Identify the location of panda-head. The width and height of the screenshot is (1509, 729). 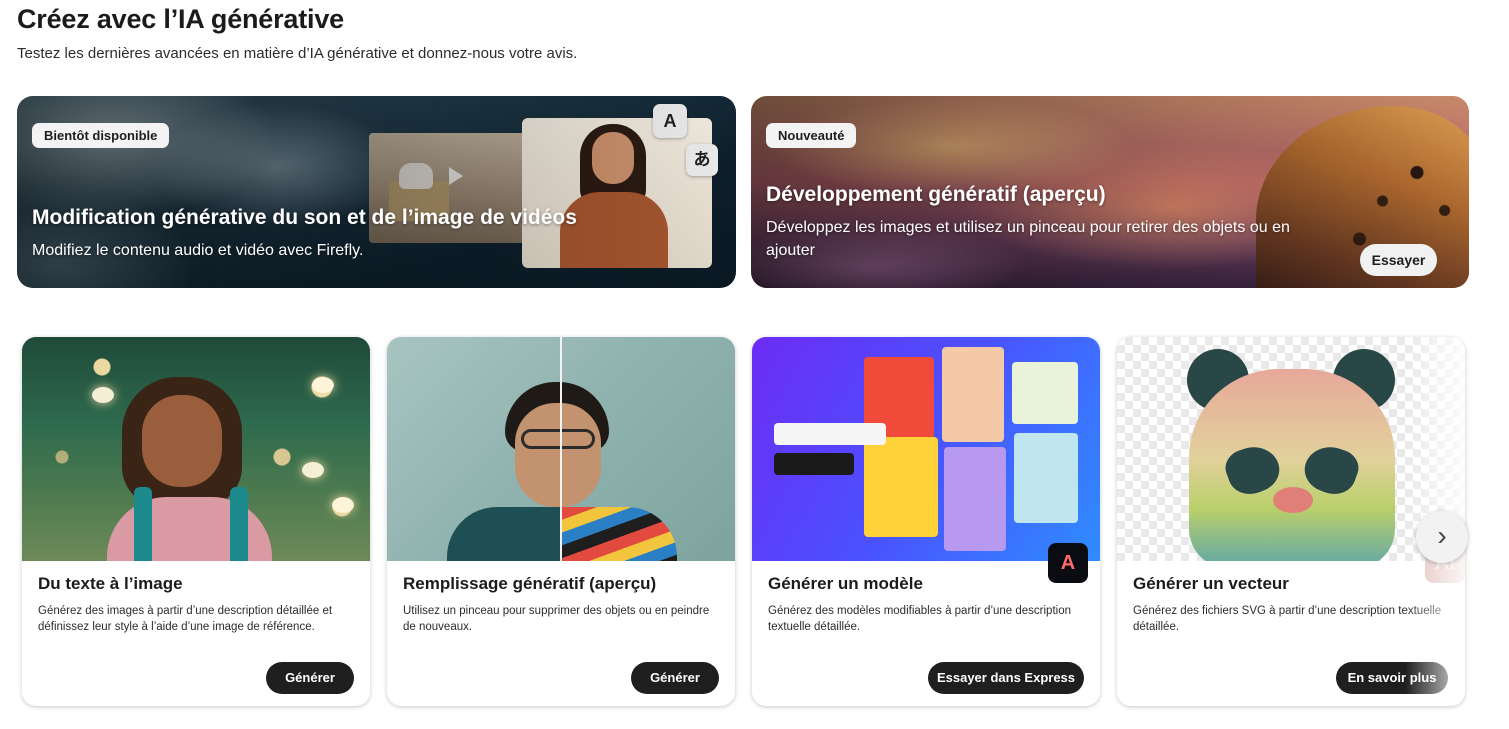
(1292, 465).